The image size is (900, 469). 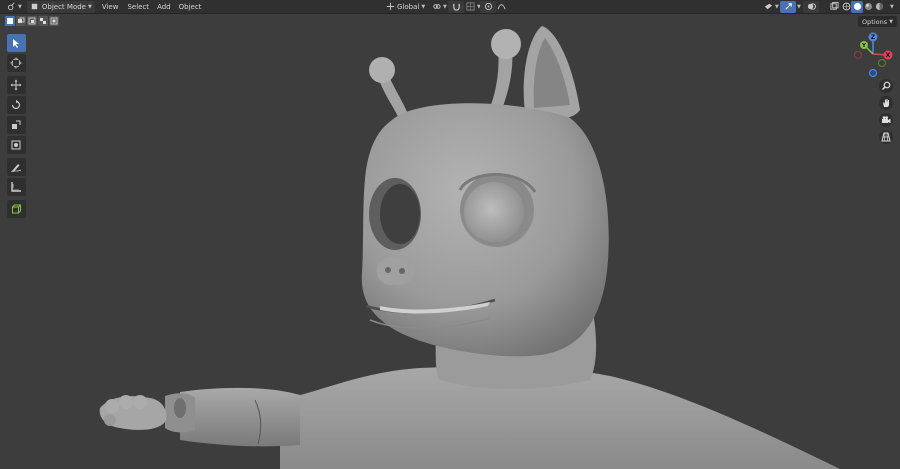 I want to click on select-invert-icon, so click(x=43, y=21).